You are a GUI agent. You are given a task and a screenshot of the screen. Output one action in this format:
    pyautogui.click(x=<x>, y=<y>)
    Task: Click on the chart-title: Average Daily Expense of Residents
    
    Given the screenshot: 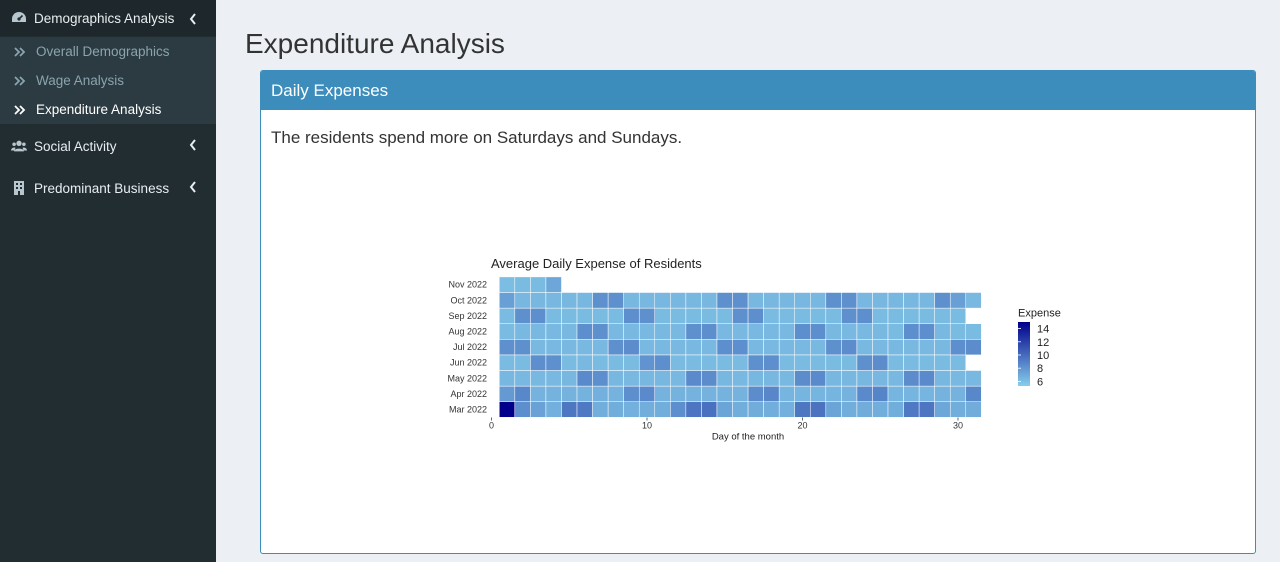 What is the action you would take?
    pyautogui.click(x=596, y=263)
    